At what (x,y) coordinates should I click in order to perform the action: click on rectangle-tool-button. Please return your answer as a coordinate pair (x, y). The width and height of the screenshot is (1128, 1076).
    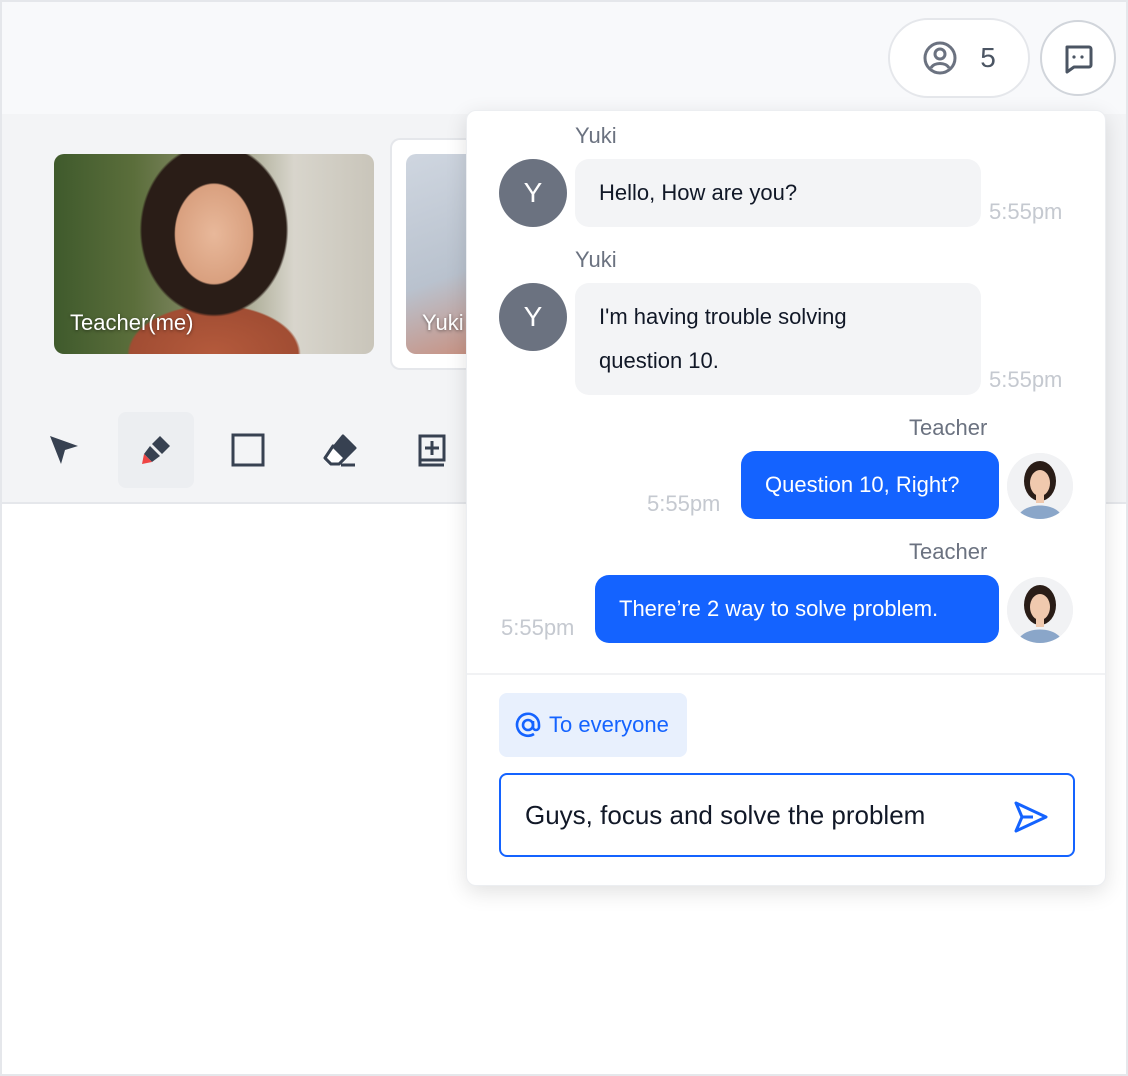
    Looking at the image, I should click on (248, 450).